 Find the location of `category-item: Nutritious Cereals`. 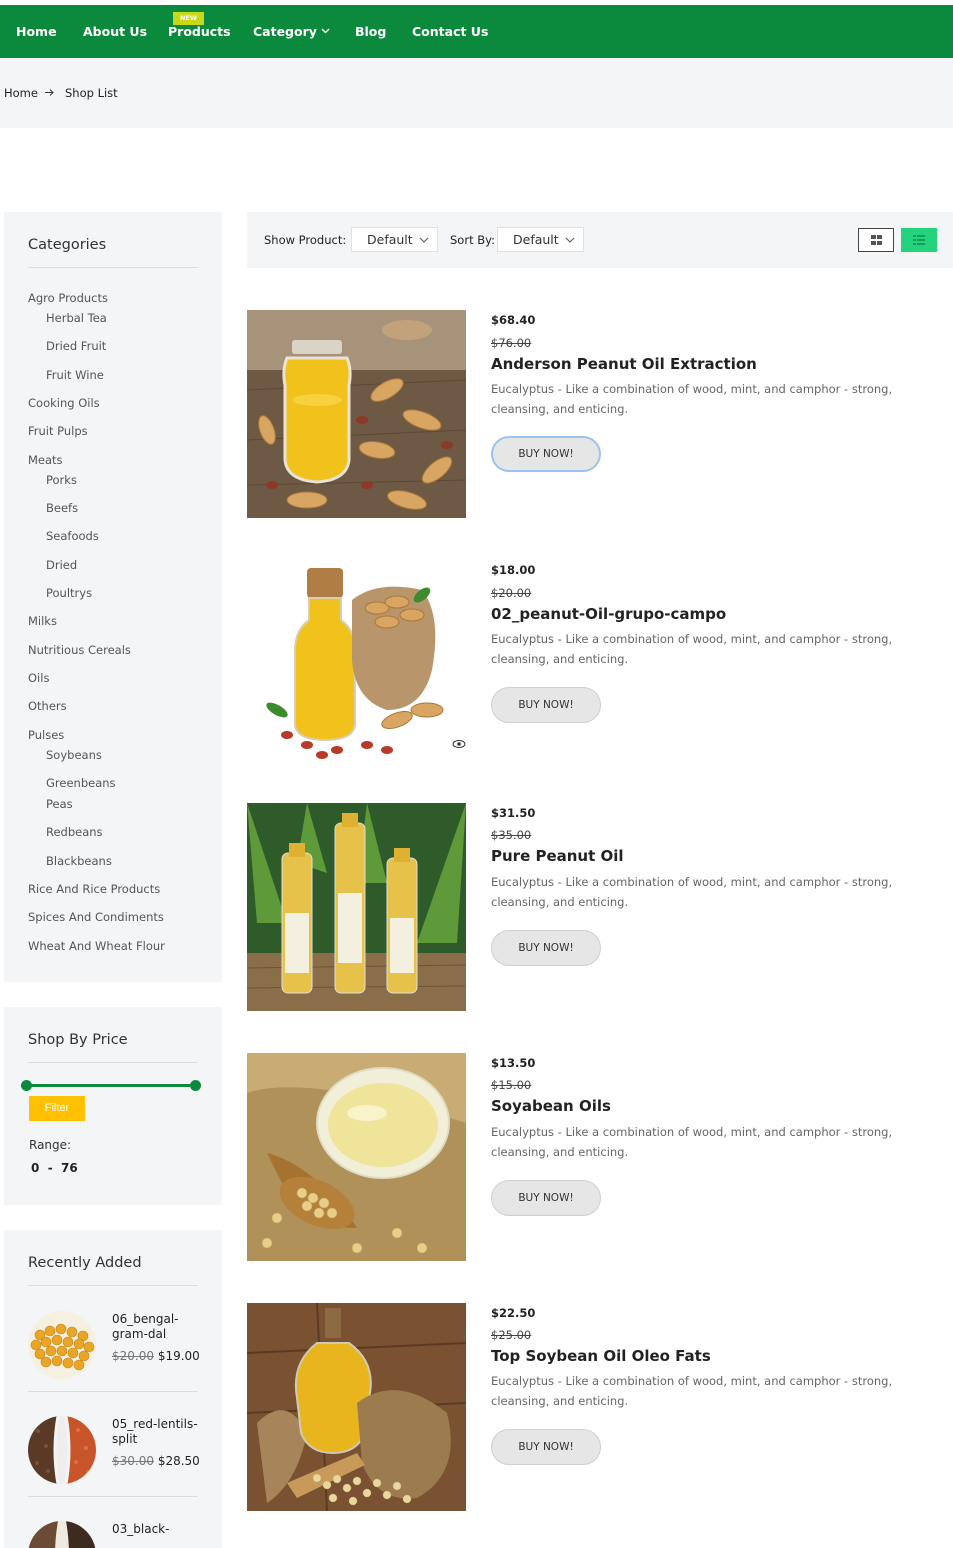

category-item: Nutritious Cereals is located at coordinates (79, 650).